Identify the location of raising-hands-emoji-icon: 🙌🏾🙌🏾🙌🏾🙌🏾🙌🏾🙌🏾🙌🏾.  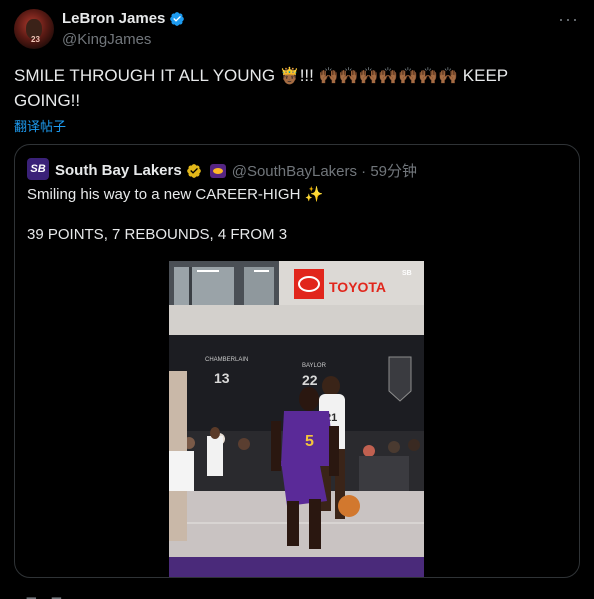
(388, 76).